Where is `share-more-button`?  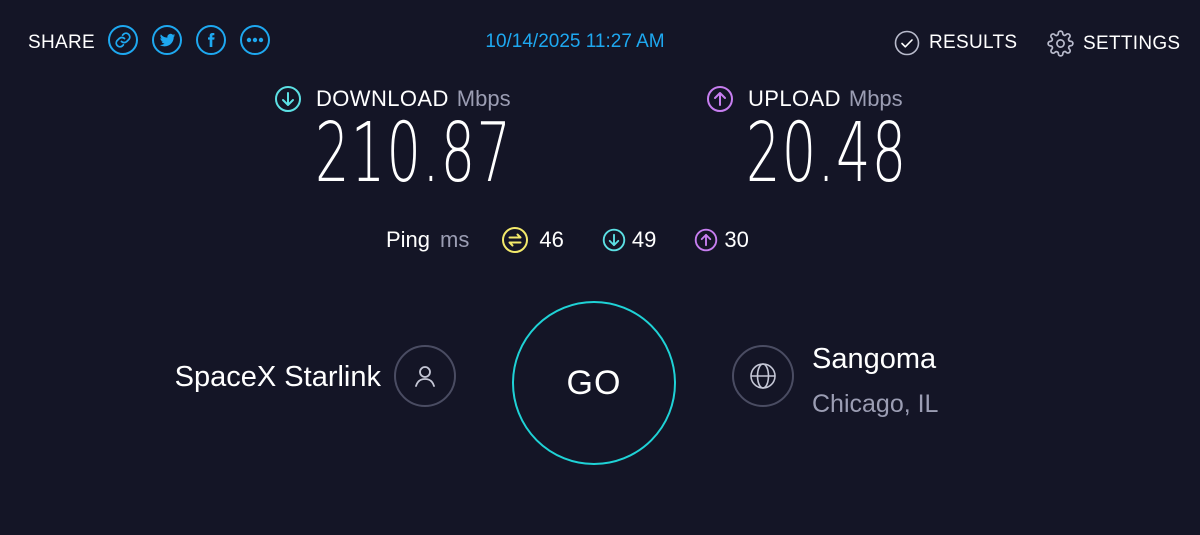 share-more-button is located at coordinates (255, 40).